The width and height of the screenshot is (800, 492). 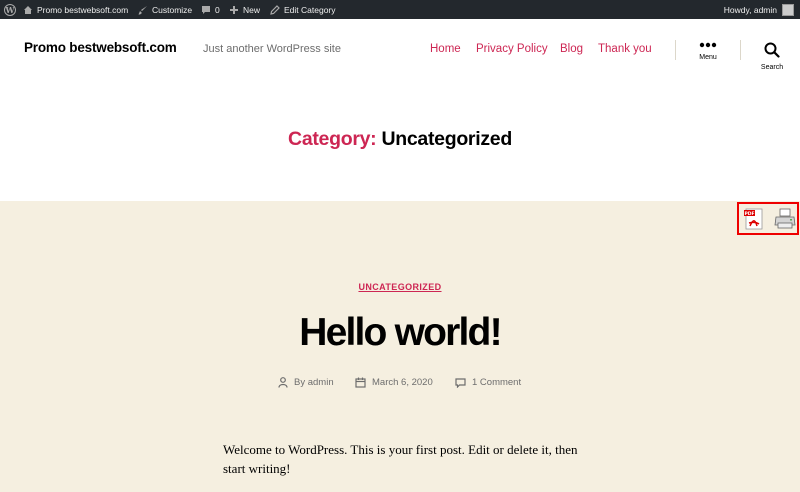 I want to click on svg-text: W, so click(x=10, y=10).